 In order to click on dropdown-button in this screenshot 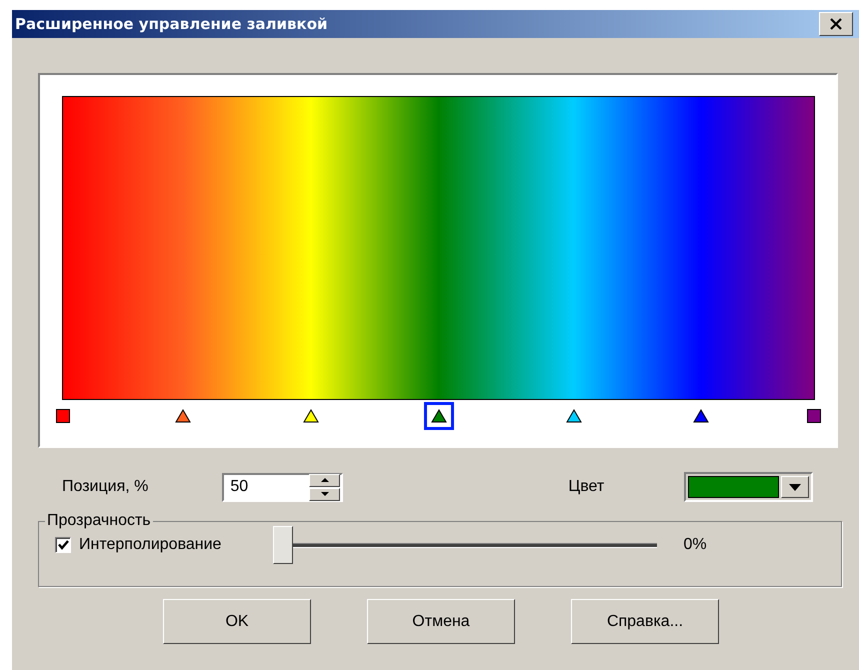, I will do `click(795, 487)`.